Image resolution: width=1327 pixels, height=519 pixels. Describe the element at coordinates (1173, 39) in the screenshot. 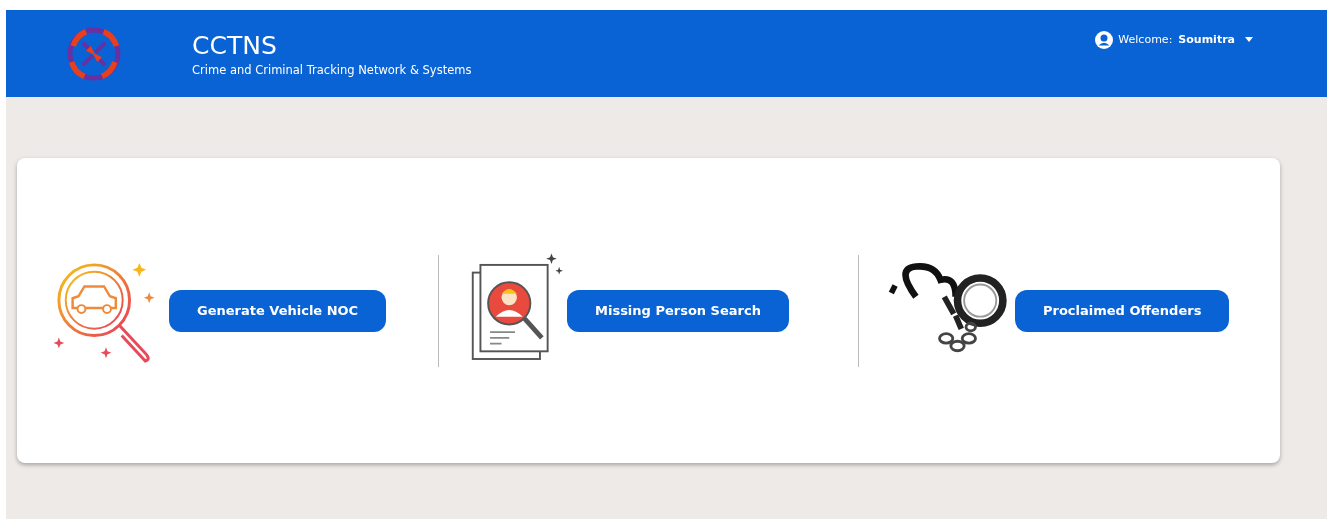

I see `user-menu: Welcome: Soumitra` at that location.